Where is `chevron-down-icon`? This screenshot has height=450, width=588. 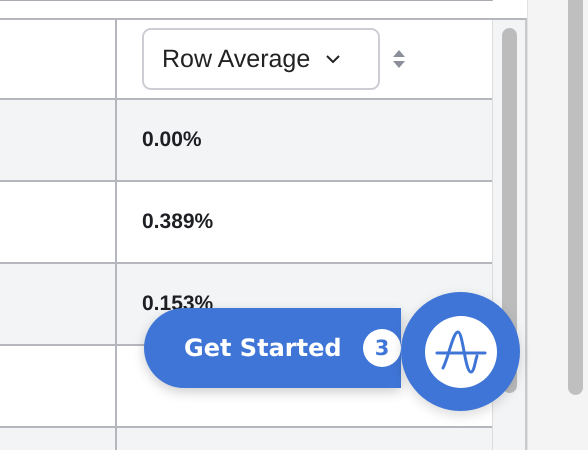
chevron-down-icon is located at coordinates (333, 59).